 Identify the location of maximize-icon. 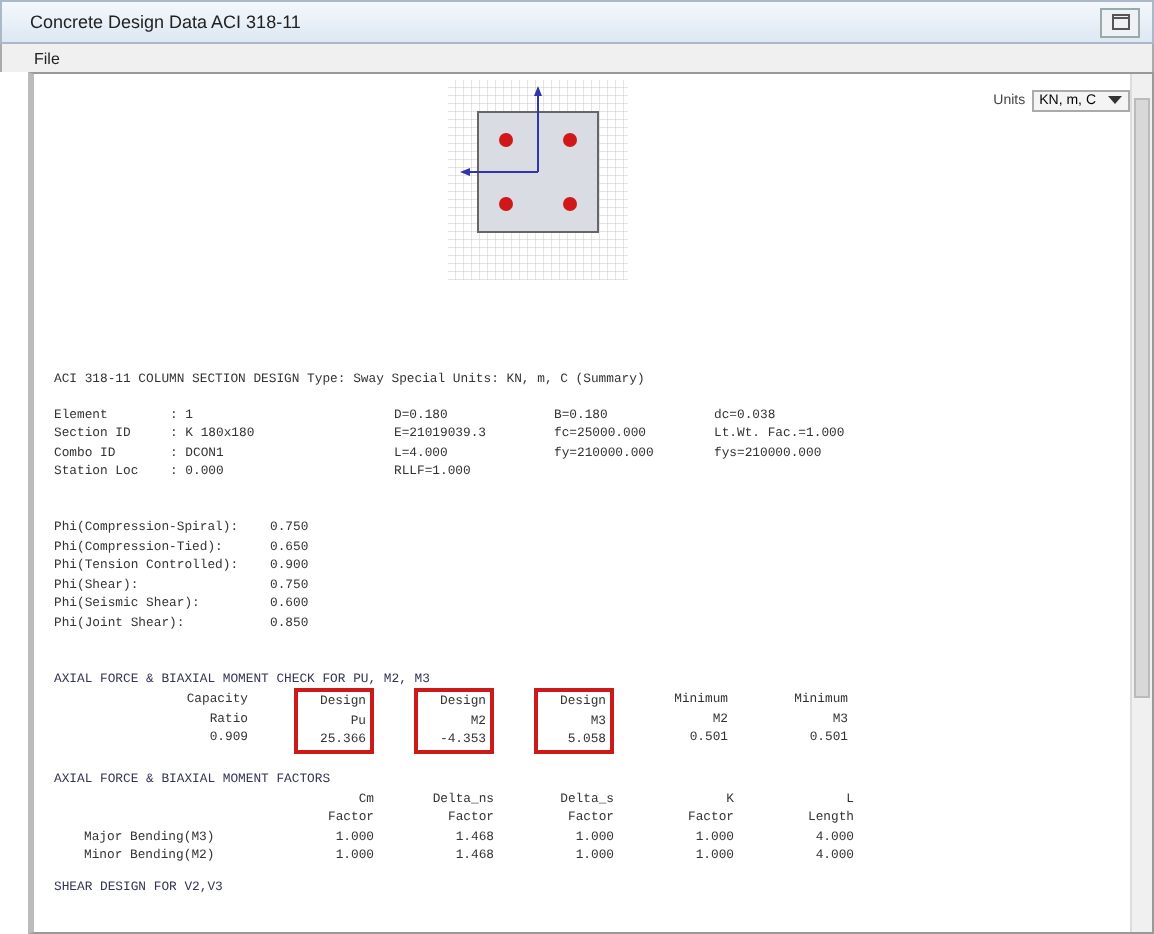
(1120, 22).